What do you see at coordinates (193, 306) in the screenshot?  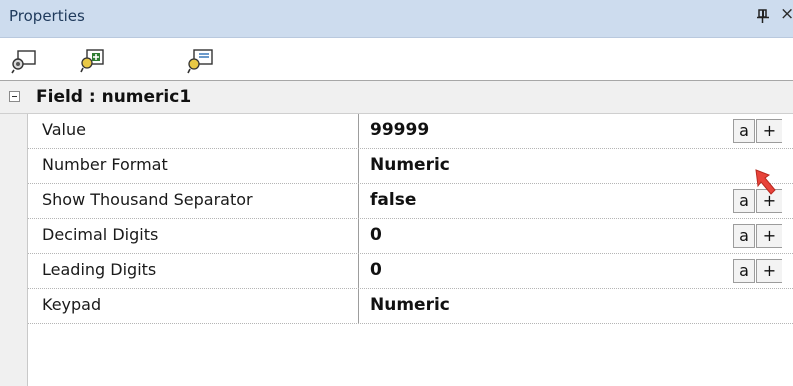 I see `property-name: Keypad` at bounding box center [193, 306].